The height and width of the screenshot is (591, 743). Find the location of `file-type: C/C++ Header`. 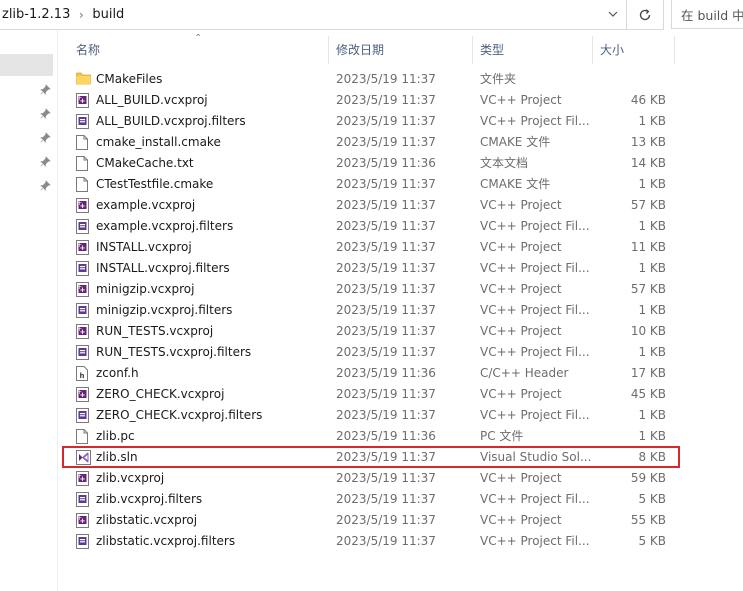

file-type: C/C++ Header is located at coordinates (524, 373).